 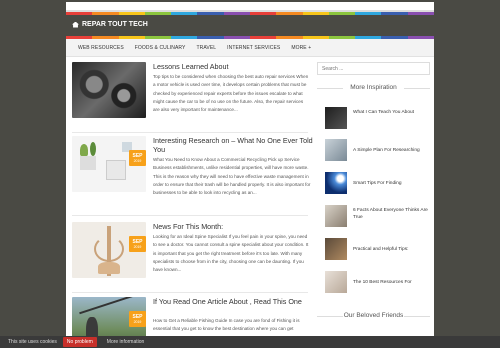 What do you see at coordinates (381, 249) in the screenshot?
I see `sidebar-item-label: Practical and Helpful Tips:` at bounding box center [381, 249].